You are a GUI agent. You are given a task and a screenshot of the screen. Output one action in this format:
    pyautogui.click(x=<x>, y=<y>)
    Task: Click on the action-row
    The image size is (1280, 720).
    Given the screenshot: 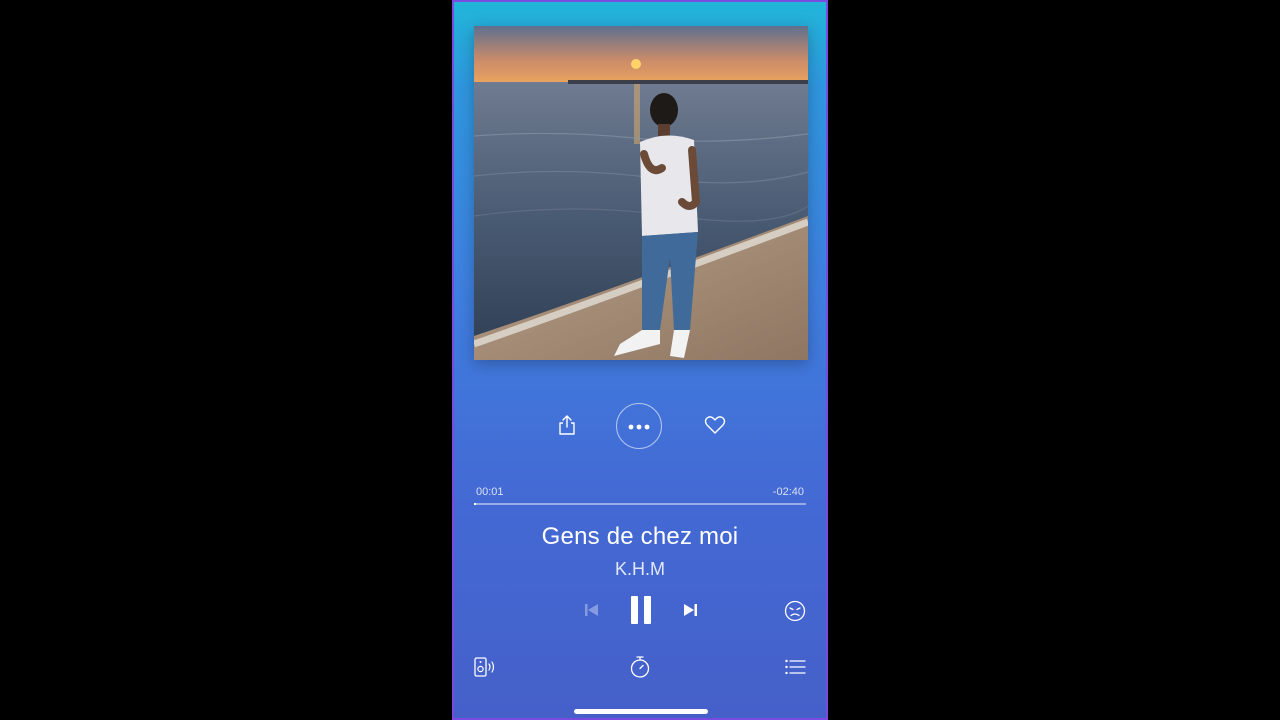 What is the action you would take?
    pyautogui.click(x=640, y=427)
    